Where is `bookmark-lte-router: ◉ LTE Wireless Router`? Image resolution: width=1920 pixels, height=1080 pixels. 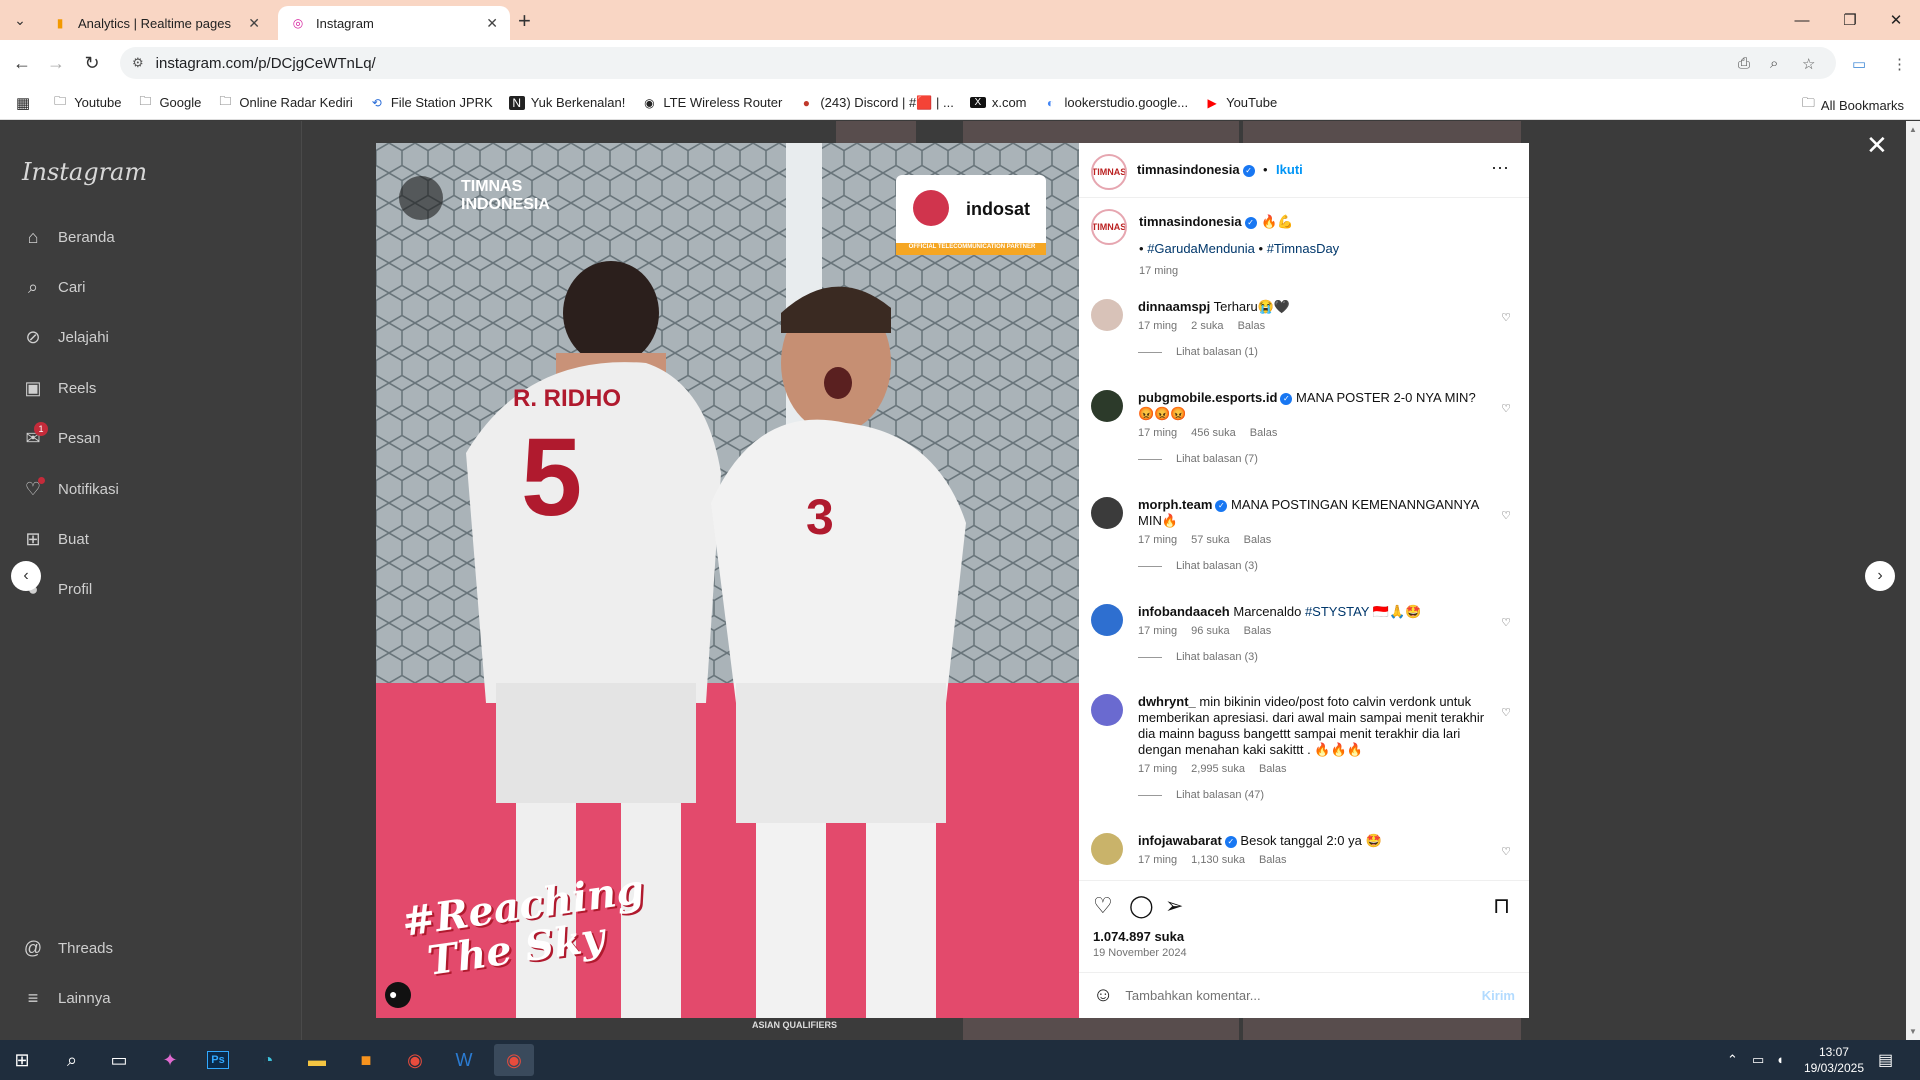 bookmark-lte-router: ◉ LTE Wireless Router is located at coordinates (711, 102).